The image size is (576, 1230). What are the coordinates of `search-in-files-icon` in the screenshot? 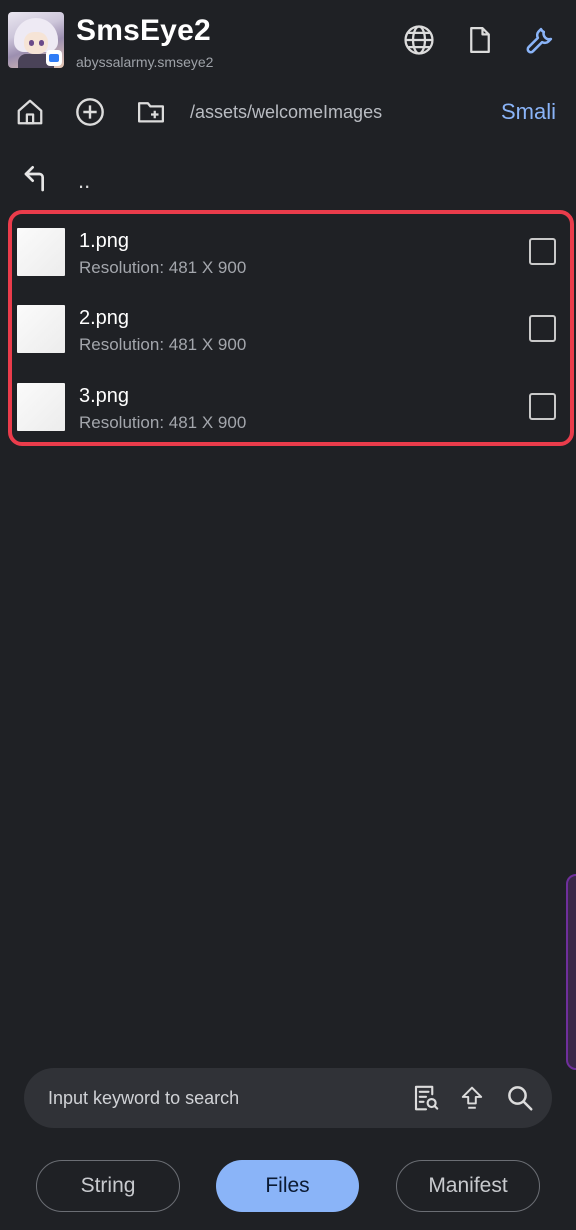 It's located at (426, 1098).